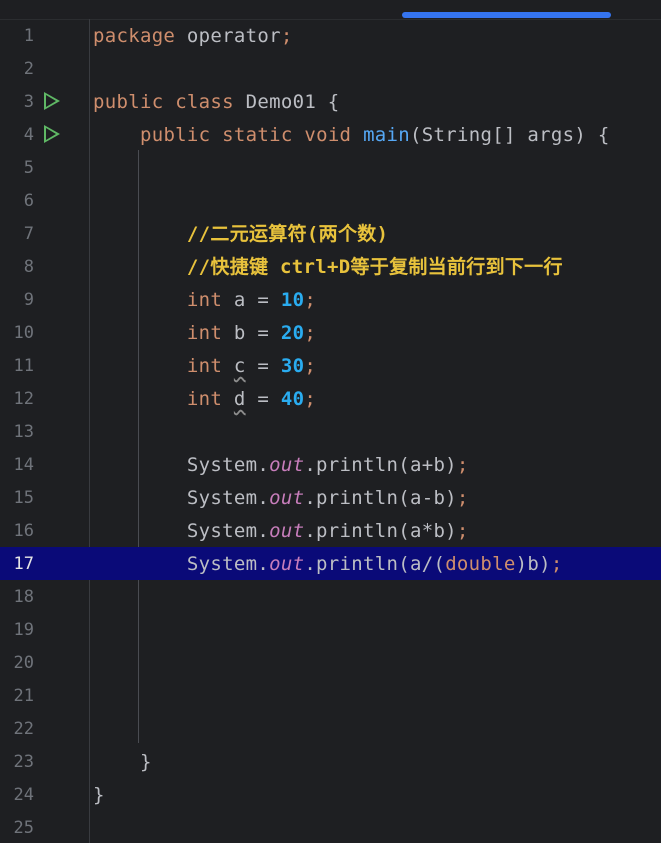 The width and height of the screenshot is (661, 843). I want to click on line-number: 4, so click(17, 135).